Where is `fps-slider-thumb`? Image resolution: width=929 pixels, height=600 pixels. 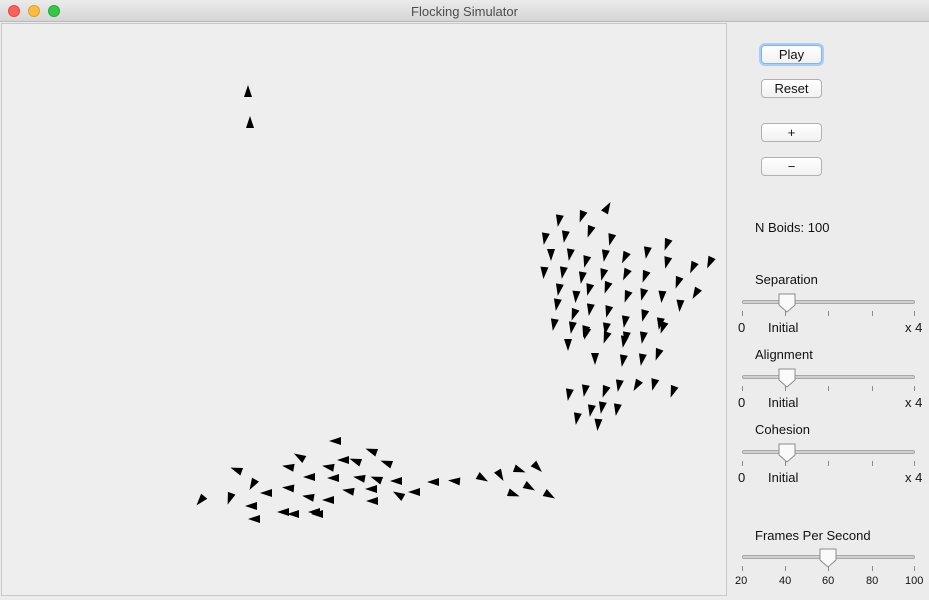 fps-slider-thumb is located at coordinates (828, 558).